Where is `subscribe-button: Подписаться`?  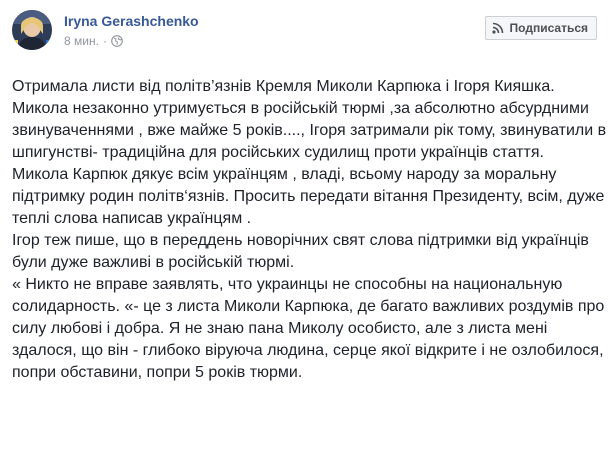 subscribe-button: Подписаться is located at coordinates (540, 28).